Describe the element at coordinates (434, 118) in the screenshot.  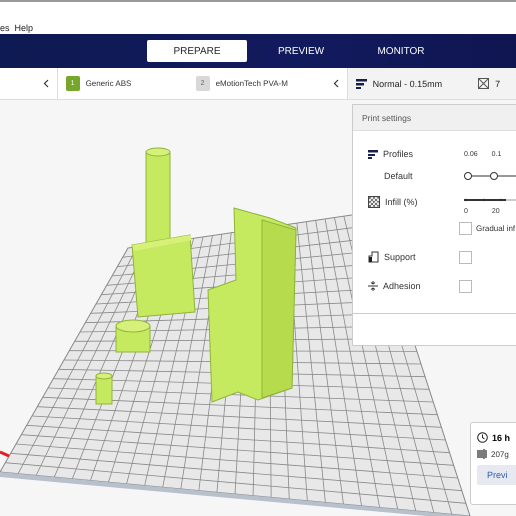
I see `panel-title: Print settings` at that location.